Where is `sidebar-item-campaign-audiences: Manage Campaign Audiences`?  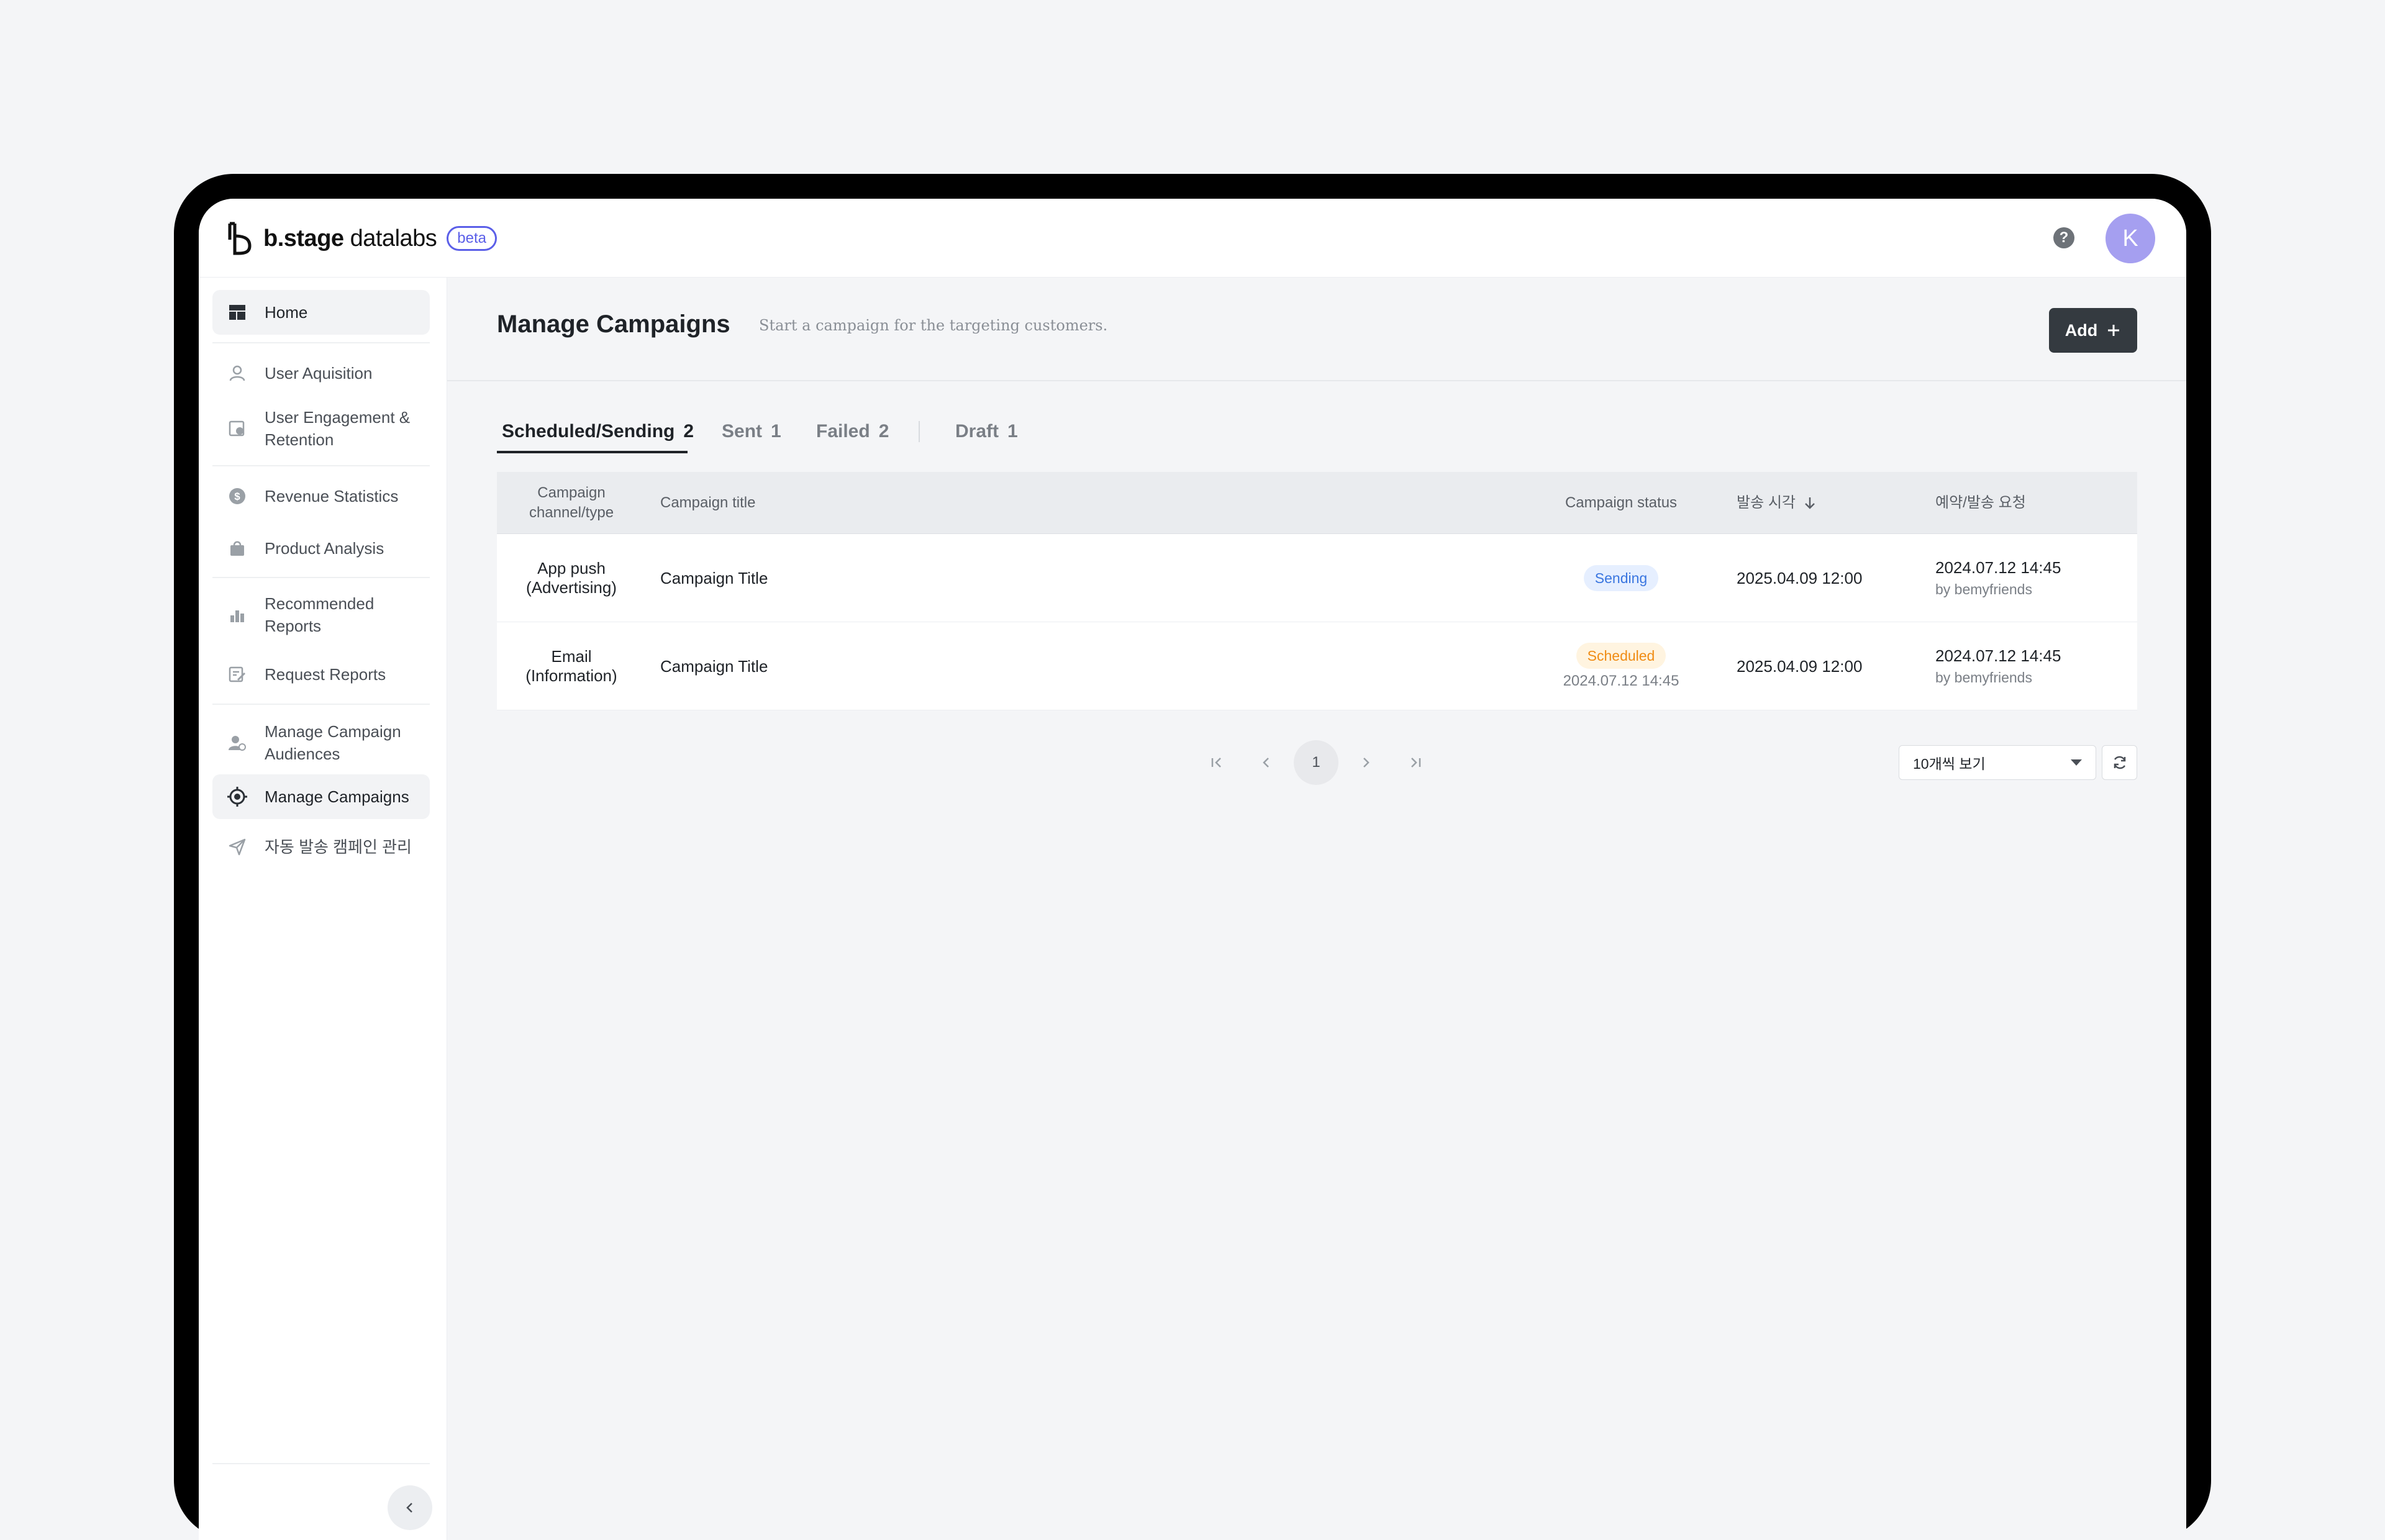 sidebar-item-campaign-audiences: Manage Campaign Audiences is located at coordinates (321, 743).